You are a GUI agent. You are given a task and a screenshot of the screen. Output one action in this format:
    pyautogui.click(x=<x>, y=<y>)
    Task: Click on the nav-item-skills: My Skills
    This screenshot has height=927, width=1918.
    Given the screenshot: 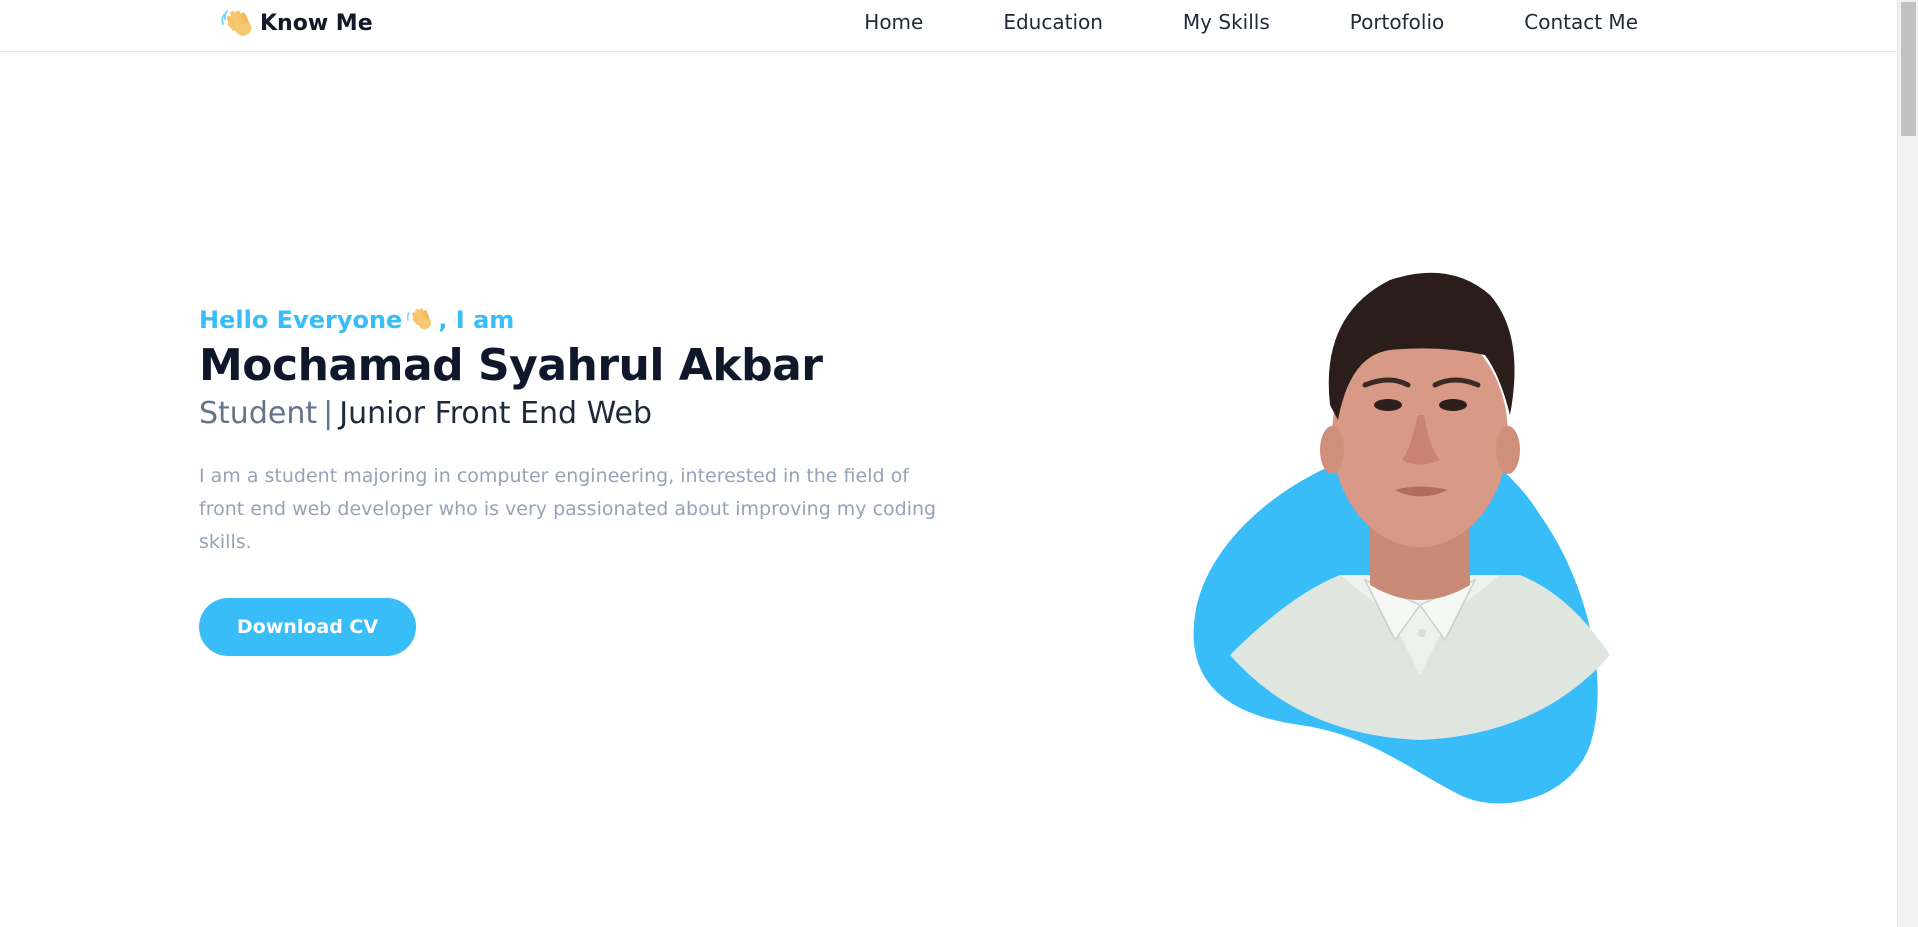 What is the action you would take?
    pyautogui.click(x=1226, y=22)
    